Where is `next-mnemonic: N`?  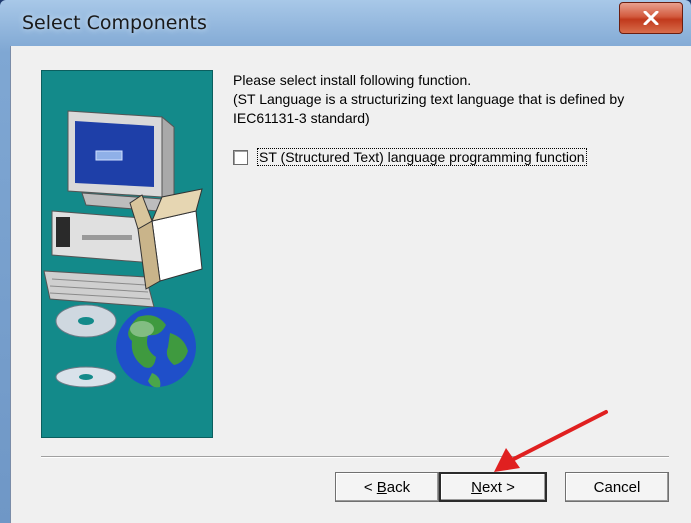 next-mnemonic: N is located at coordinates (476, 487).